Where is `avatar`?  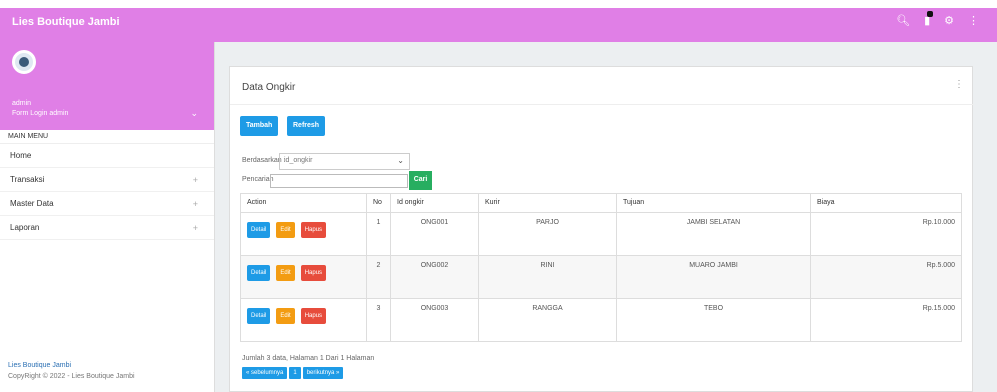
avatar is located at coordinates (24, 62).